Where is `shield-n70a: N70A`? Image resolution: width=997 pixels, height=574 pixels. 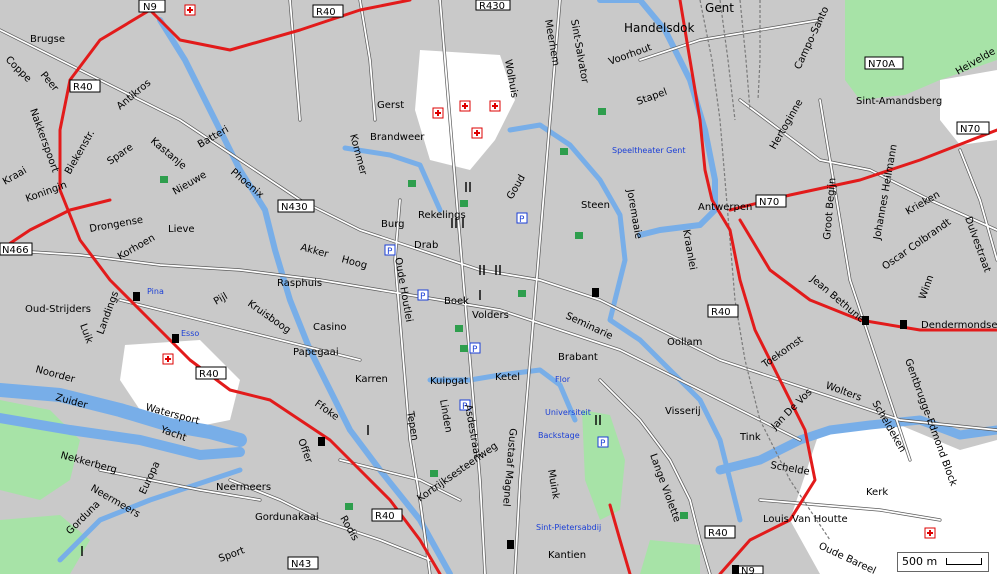
shield-n70a: N70A is located at coordinates (884, 63).